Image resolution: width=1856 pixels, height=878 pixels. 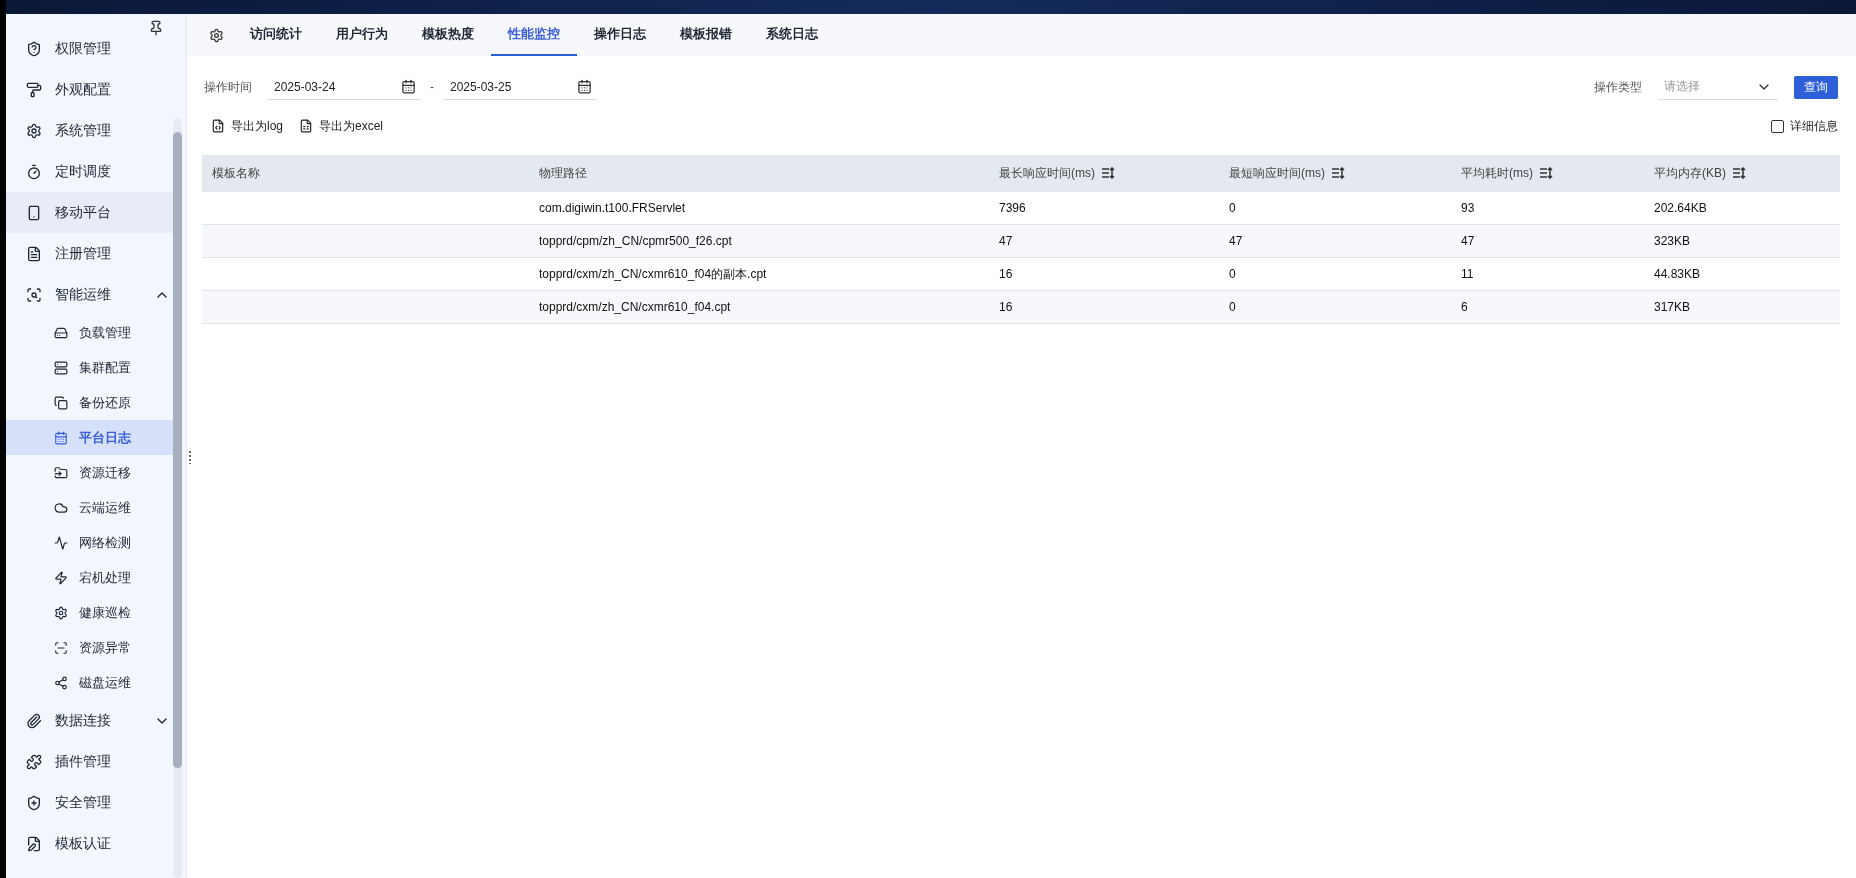 I want to click on sidebar-item: 权限管理, so click(x=90, y=48).